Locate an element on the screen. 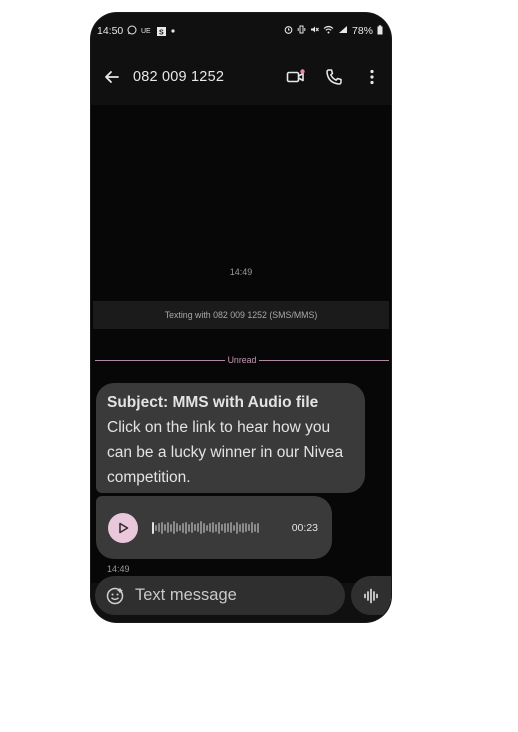 The width and height of the screenshot is (518, 732). voice-record-button is located at coordinates (371, 595).